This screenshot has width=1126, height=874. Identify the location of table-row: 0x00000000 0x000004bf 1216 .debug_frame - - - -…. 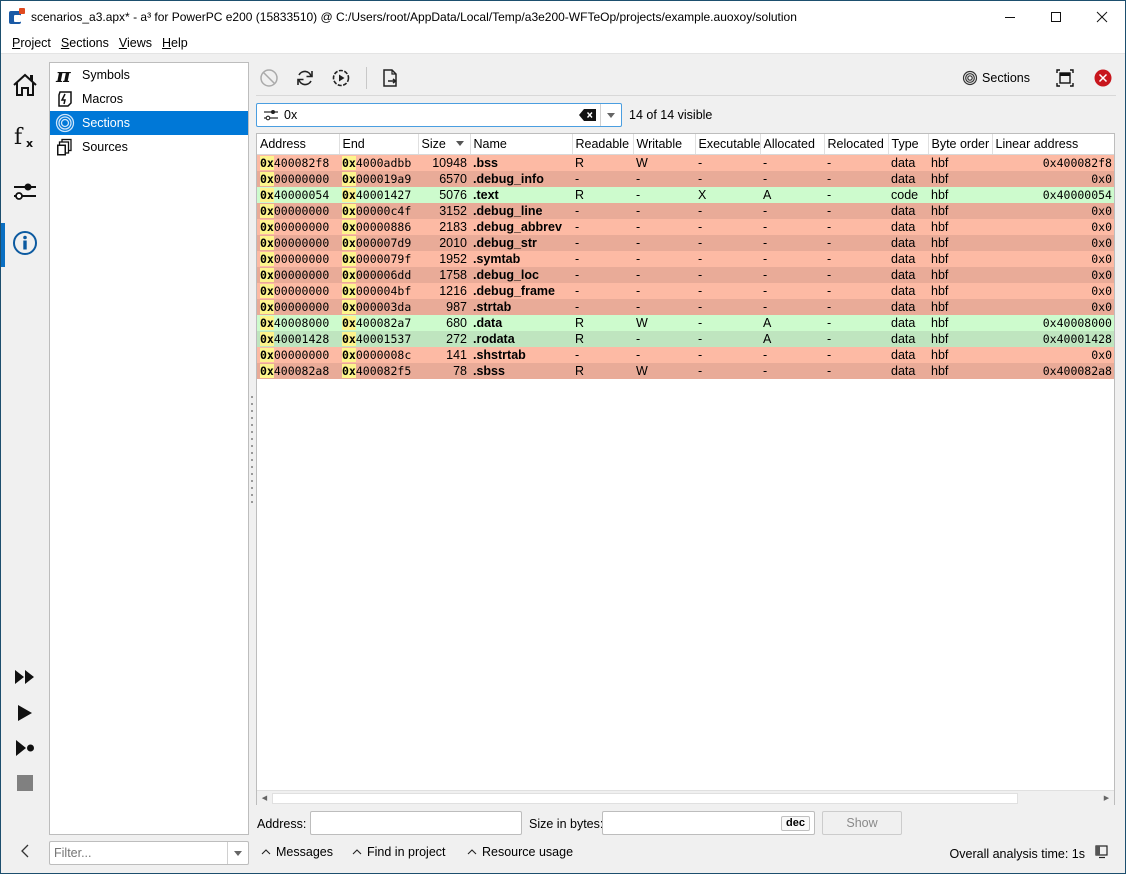
(685, 290).